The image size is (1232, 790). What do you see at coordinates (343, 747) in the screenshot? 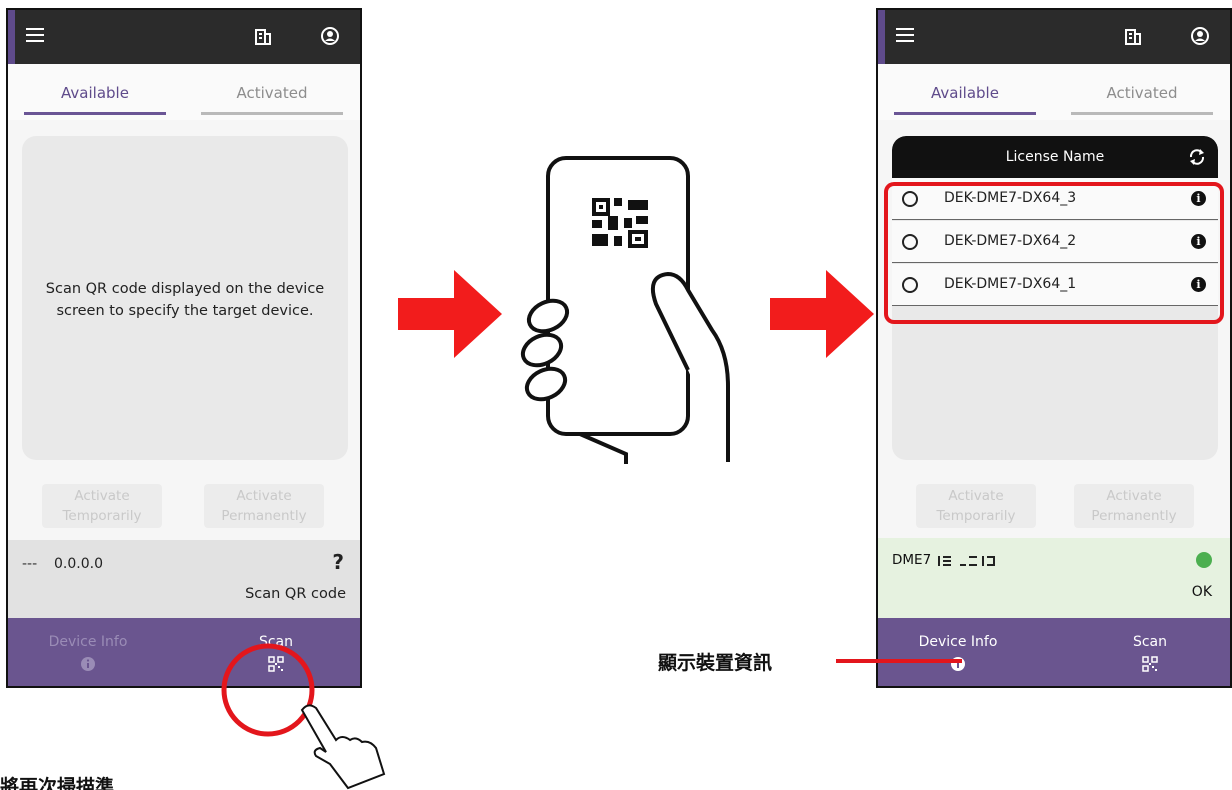
I see `pointing-hand-icon` at bounding box center [343, 747].